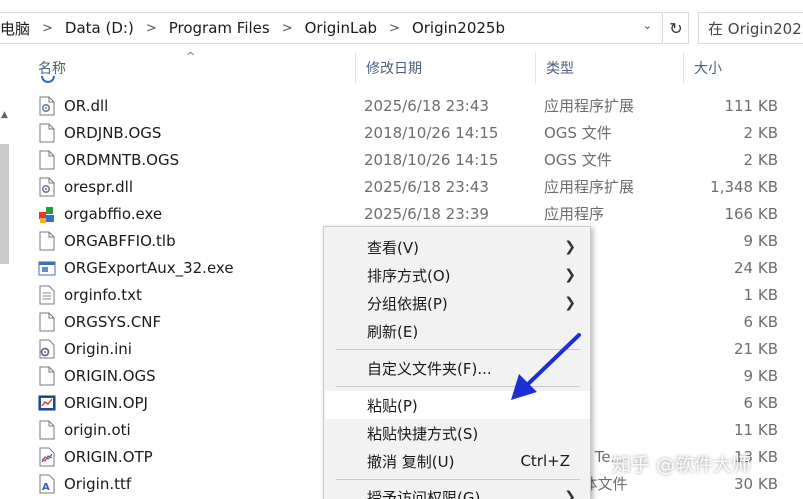  Describe the element at coordinates (560, 69) in the screenshot. I see `column-header-type-label: 类型` at that location.